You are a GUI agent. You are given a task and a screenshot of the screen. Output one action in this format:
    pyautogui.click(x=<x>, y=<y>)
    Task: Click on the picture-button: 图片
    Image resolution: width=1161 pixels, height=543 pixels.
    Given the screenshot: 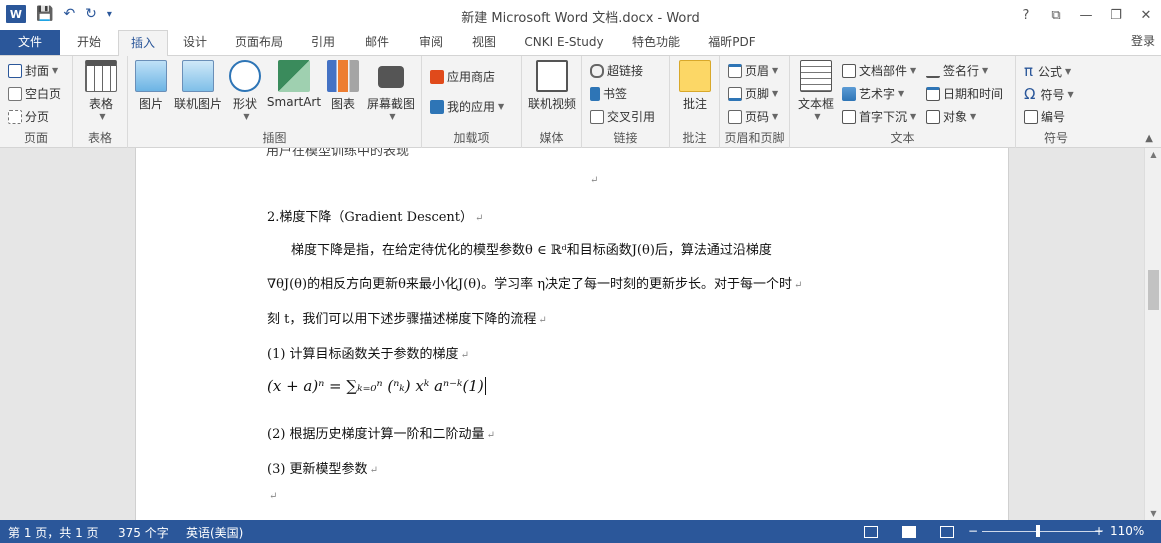 What is the action you would take?
    pyautogui.click(x=151, y=86)
    